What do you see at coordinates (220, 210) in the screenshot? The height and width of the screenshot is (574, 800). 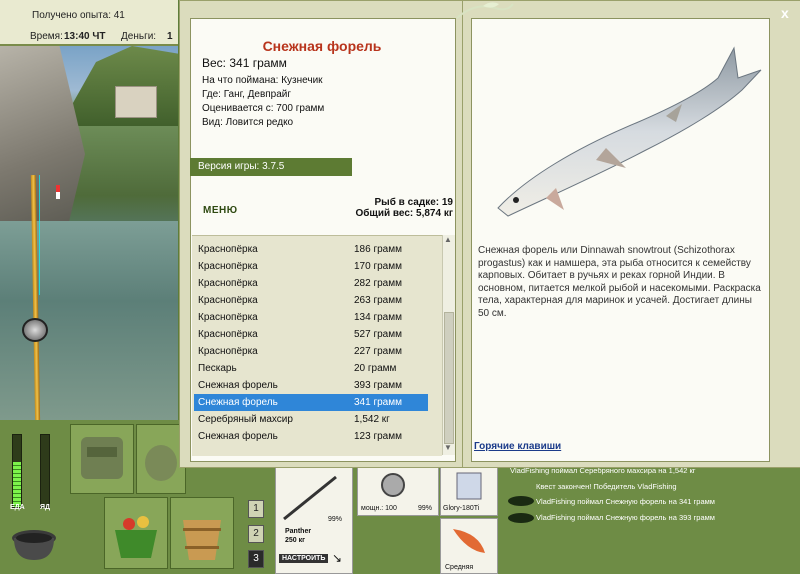 I see `menu-button: МЕНЮ` at bounding box center [220, 210].